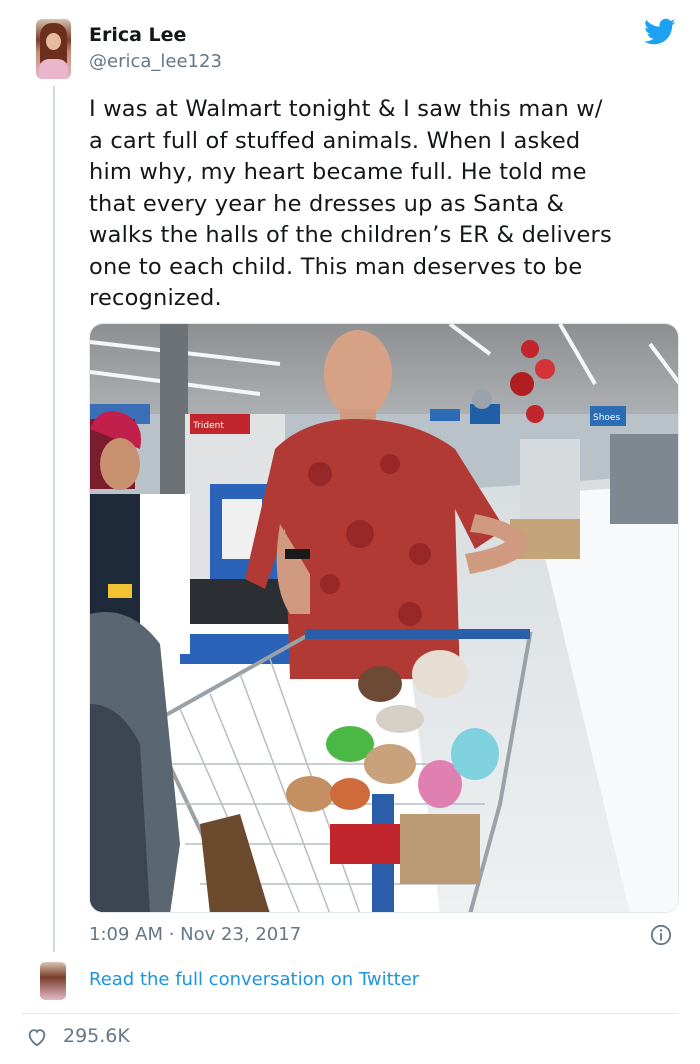 The width and height of the screenshot is (700, 1064). What do you see at coordinates (350, 1013) in the screenshot?
I see `footer-divider` at bounding box center [350, 1013].